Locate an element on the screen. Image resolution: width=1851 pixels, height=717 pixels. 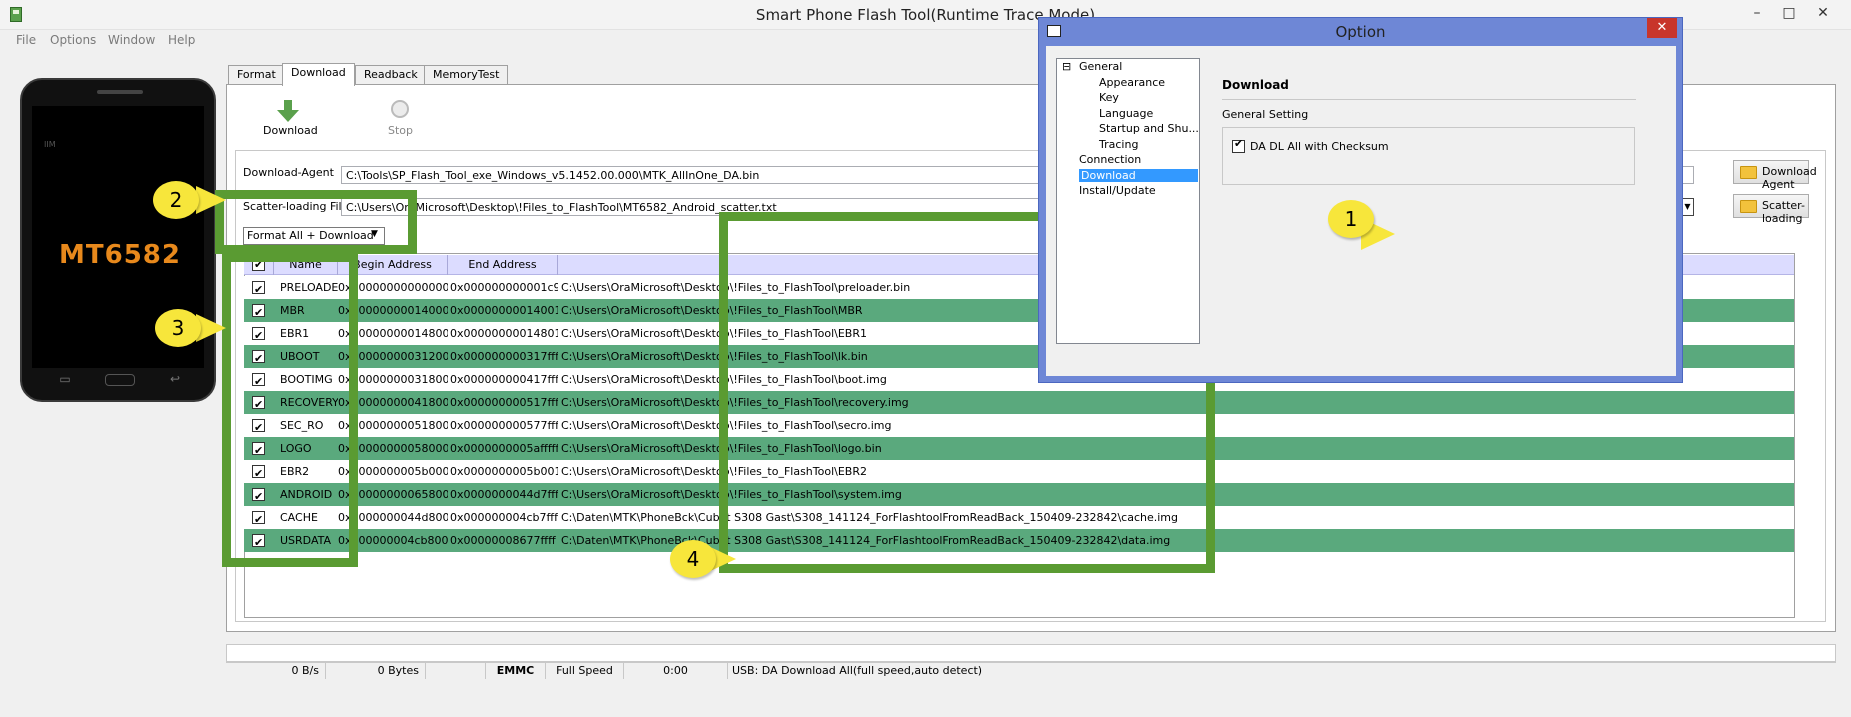
download-toolbar-label: Download is located at coordinates (290, 130).